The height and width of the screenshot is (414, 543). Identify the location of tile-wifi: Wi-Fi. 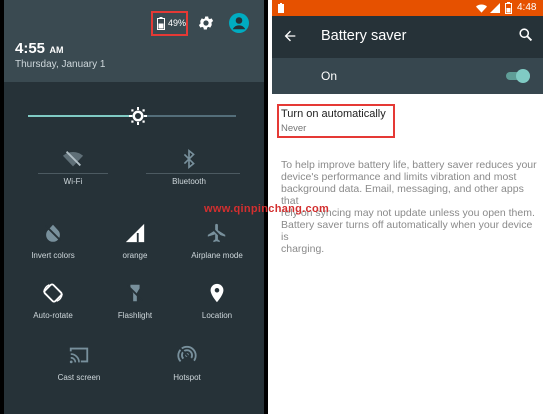
(73, 167).